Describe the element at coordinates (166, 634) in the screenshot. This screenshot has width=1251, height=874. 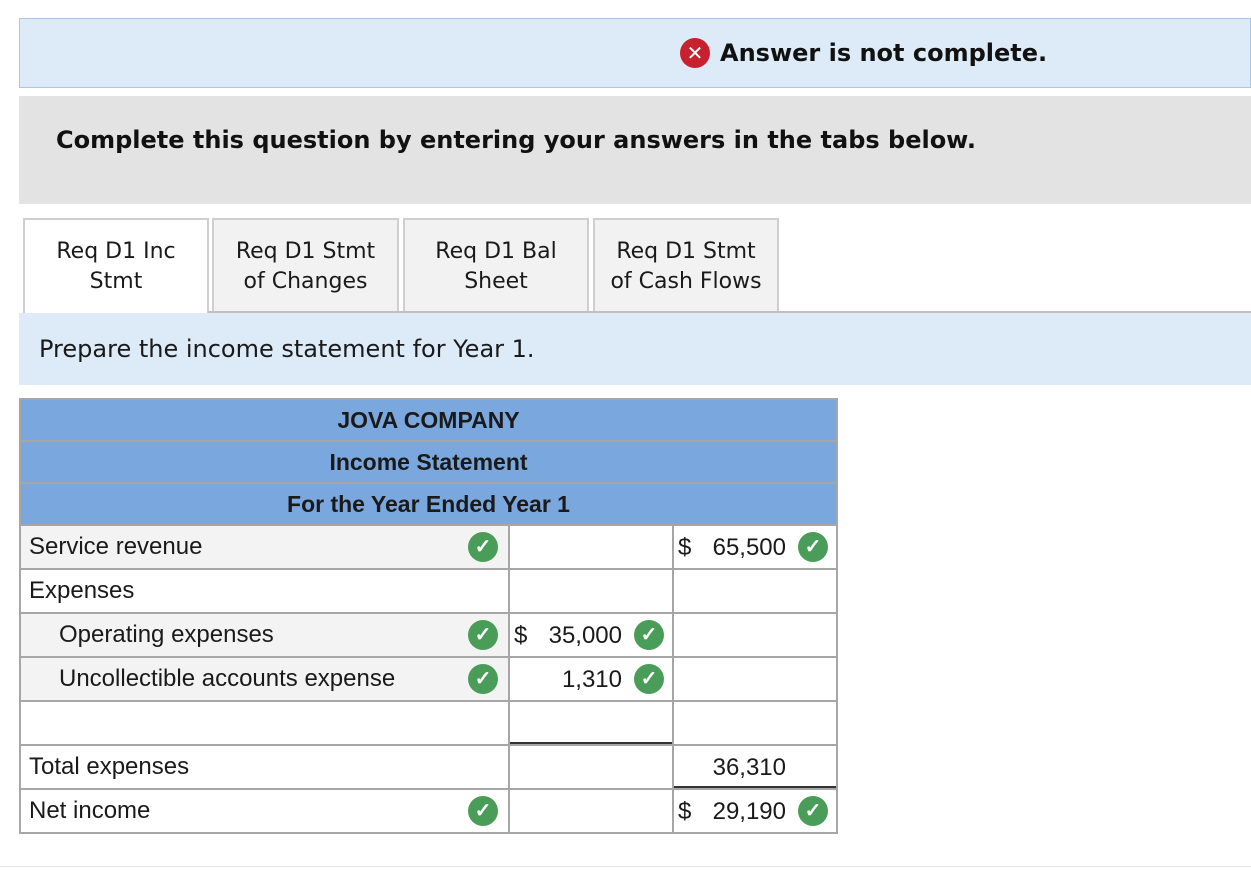
I see `row-label: Operating expenses` at that location.